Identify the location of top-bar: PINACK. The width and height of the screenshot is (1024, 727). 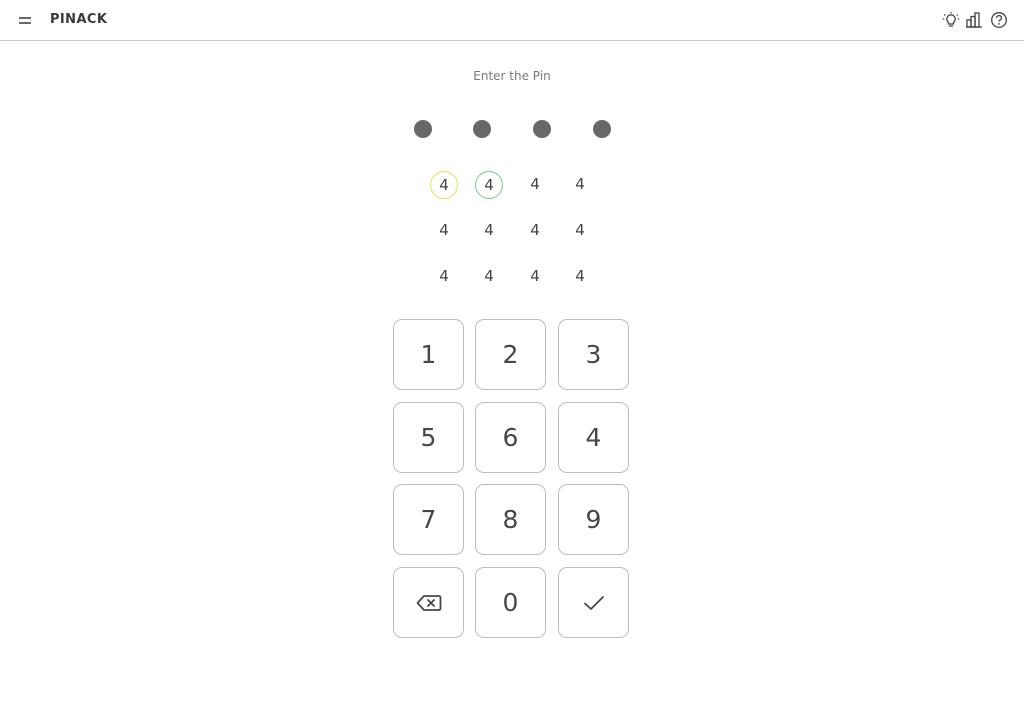
(512, 20).